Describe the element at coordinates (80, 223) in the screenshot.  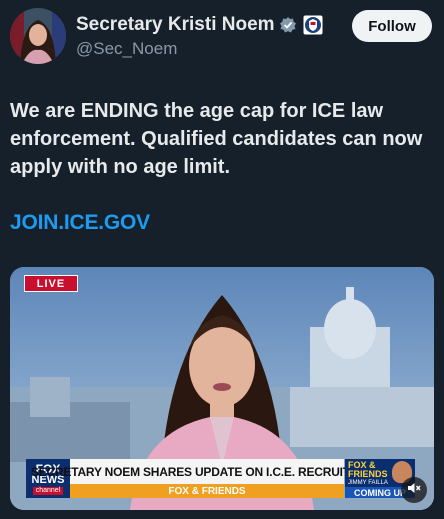
I see `join-ice-link: JOIN.ICE.GOV` at that location.